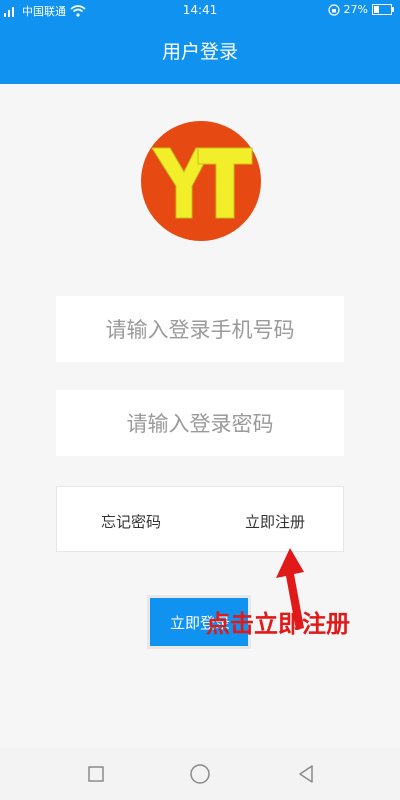 This screenshot has width=400, height=800. Describe the element at coordinates (355, 9) in the screenshot. I see `battery-percent: 27%` at that location.